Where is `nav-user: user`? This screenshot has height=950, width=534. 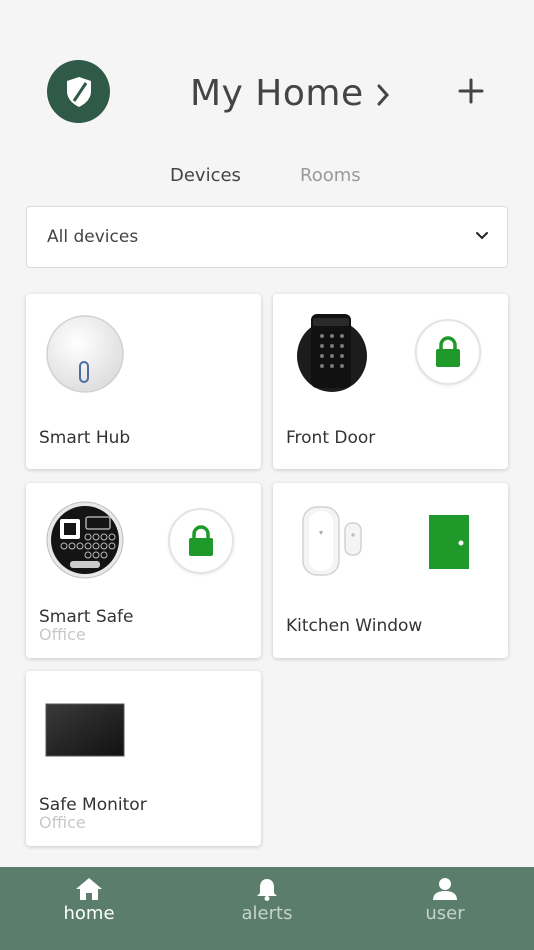 nav-user: user is located at coordinates (445, 908).